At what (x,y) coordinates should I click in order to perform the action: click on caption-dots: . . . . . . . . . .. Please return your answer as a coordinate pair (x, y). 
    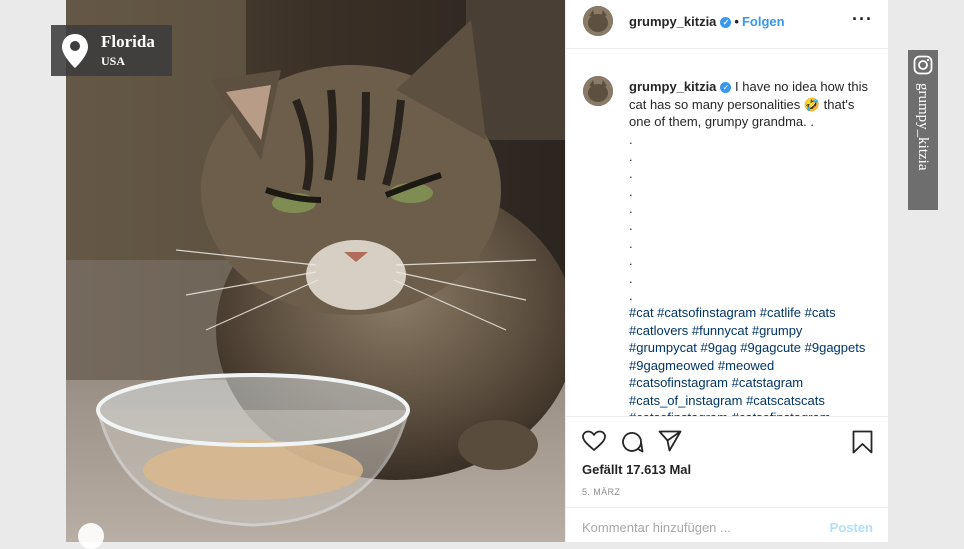
    Looking at the image, I should click on (749, 218).